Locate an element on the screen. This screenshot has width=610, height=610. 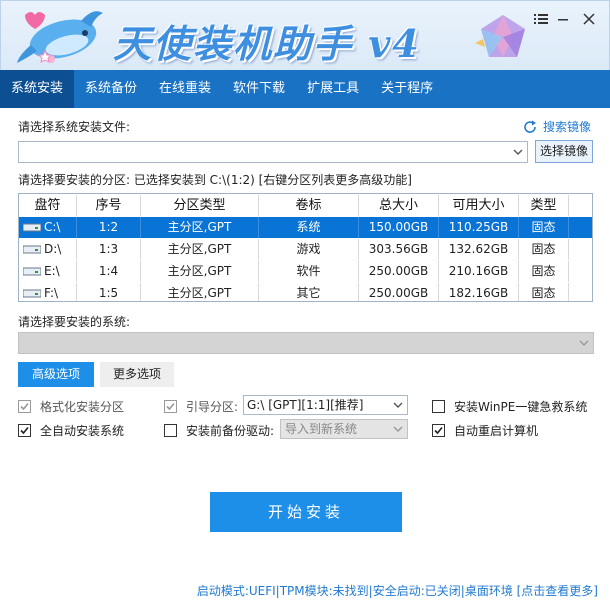
start-install-button: 开始安装 is located at coordinates (306, 512).